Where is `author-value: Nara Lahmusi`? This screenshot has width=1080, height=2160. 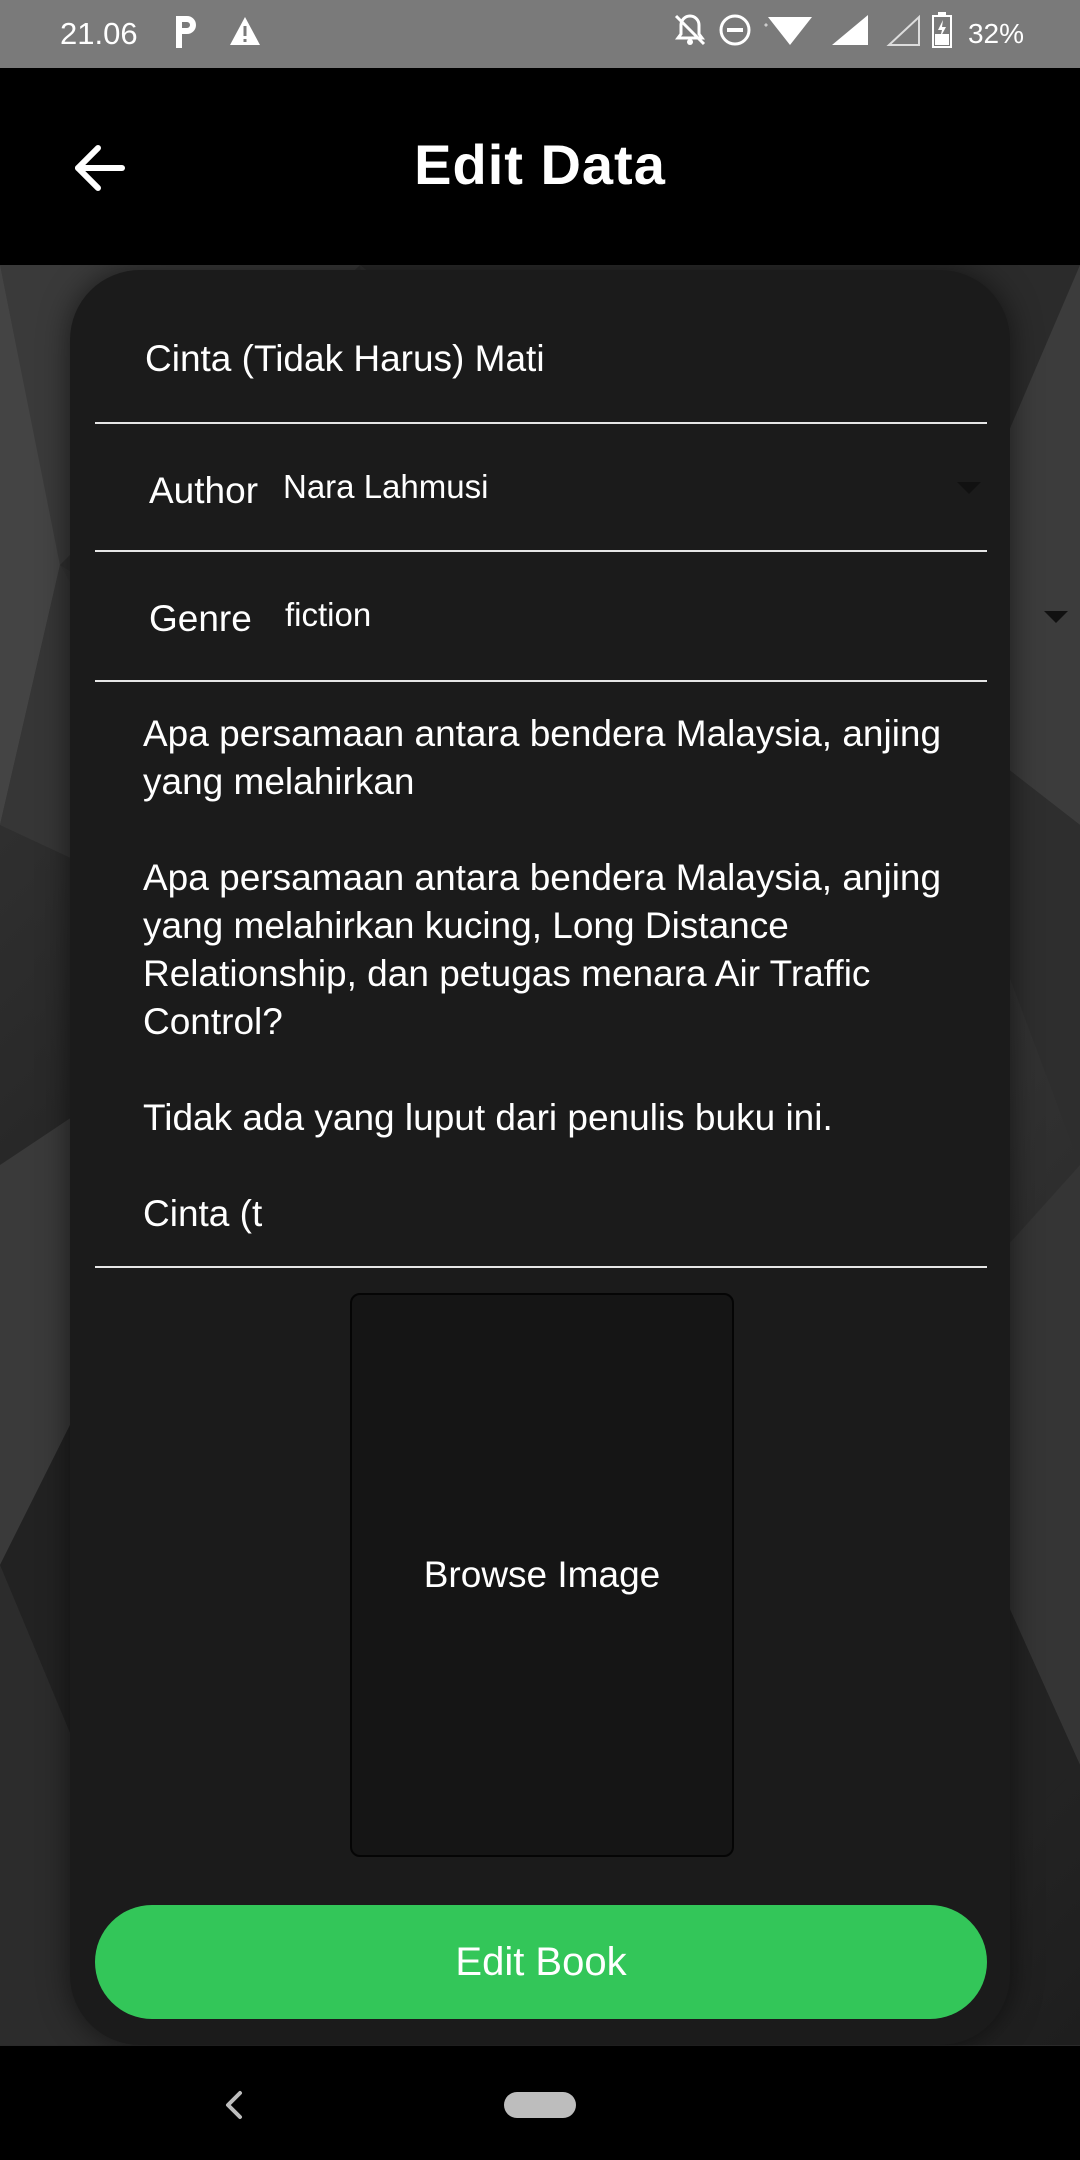 author-value: Nara Lahmusi is located at coordinates (386, 486).